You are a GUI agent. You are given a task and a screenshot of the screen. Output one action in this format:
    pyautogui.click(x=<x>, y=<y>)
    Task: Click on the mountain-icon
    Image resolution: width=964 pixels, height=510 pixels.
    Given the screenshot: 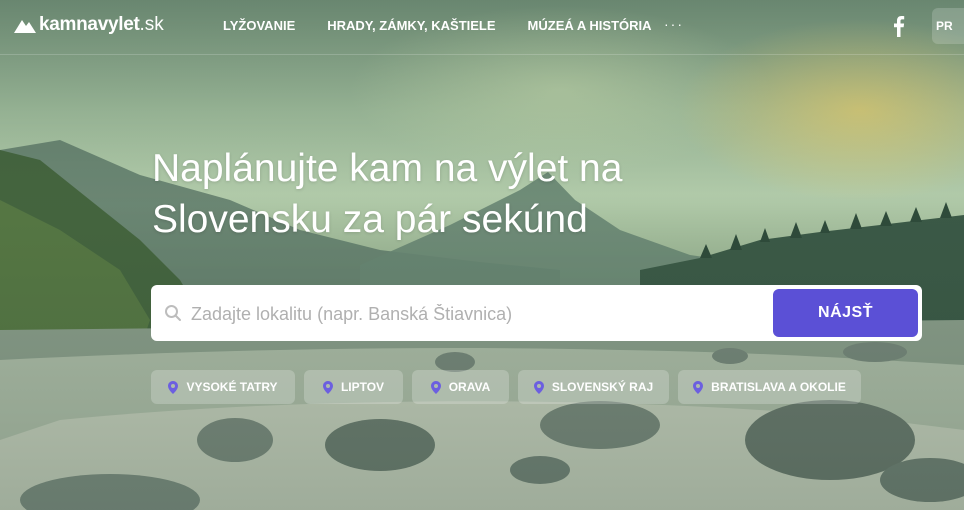 What is the action you would take?
    pyautogui.click(x=25, y=26)
    